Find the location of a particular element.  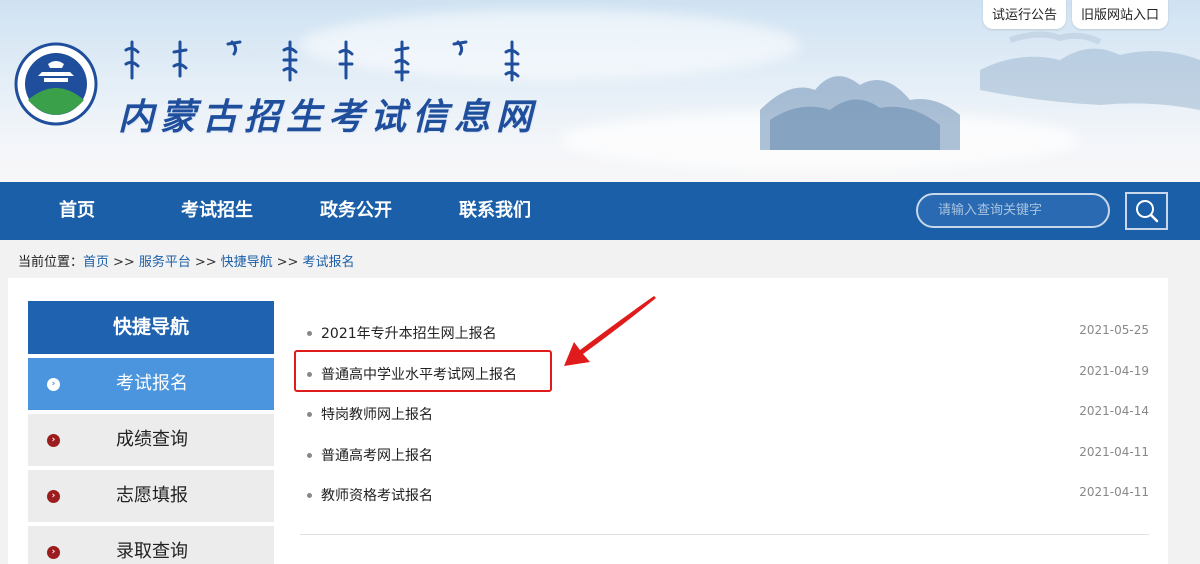

breadcrumb-quick-nav: 快捷导航 is located at coordinates (247, 262).